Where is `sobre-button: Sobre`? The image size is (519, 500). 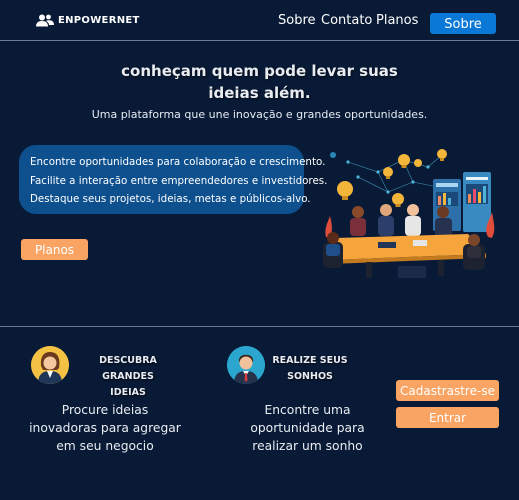 sobre-button: Sobre is located at coordinates (463, 23).